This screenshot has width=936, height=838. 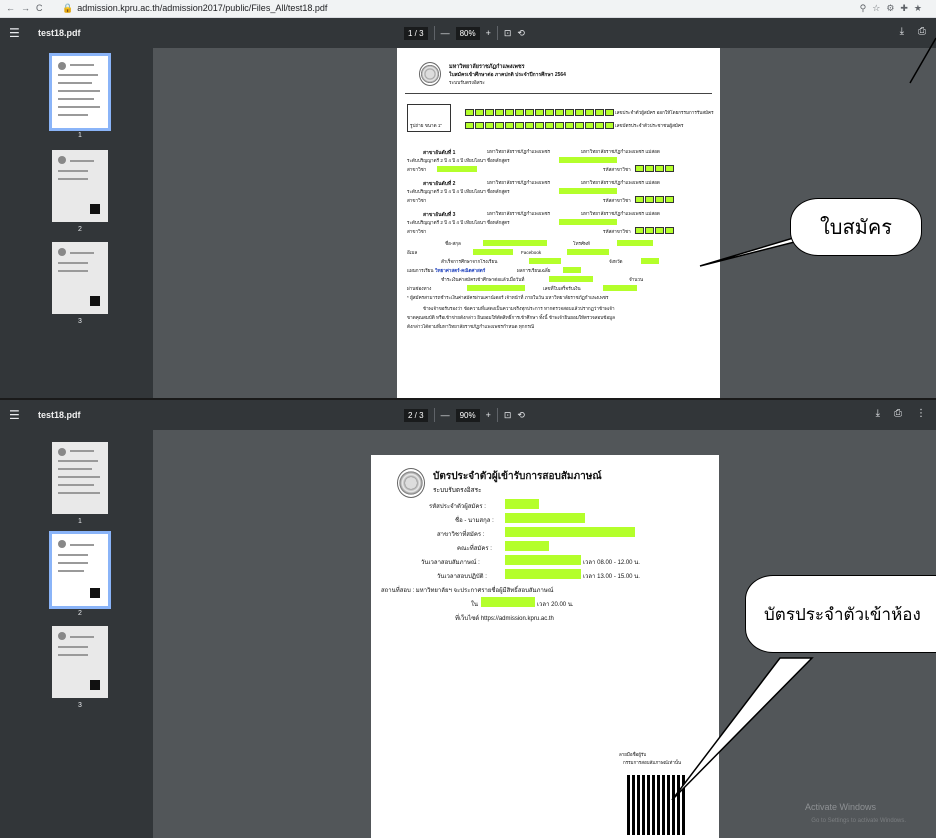 I want to click on name-label: ชื่อ-สกุล, so click(x=453, y=243).